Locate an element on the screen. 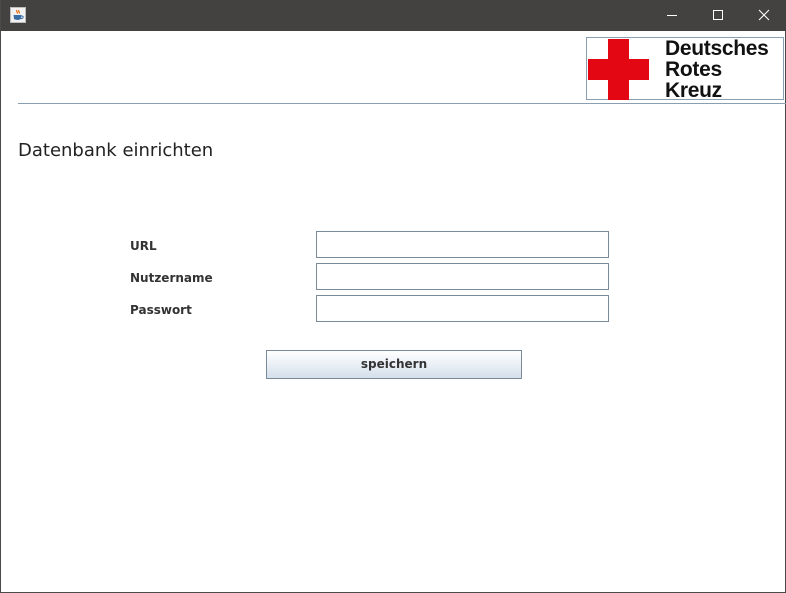 This screenshot has height=593, width=786. url-label: URL is located at coordinates (143, 246).